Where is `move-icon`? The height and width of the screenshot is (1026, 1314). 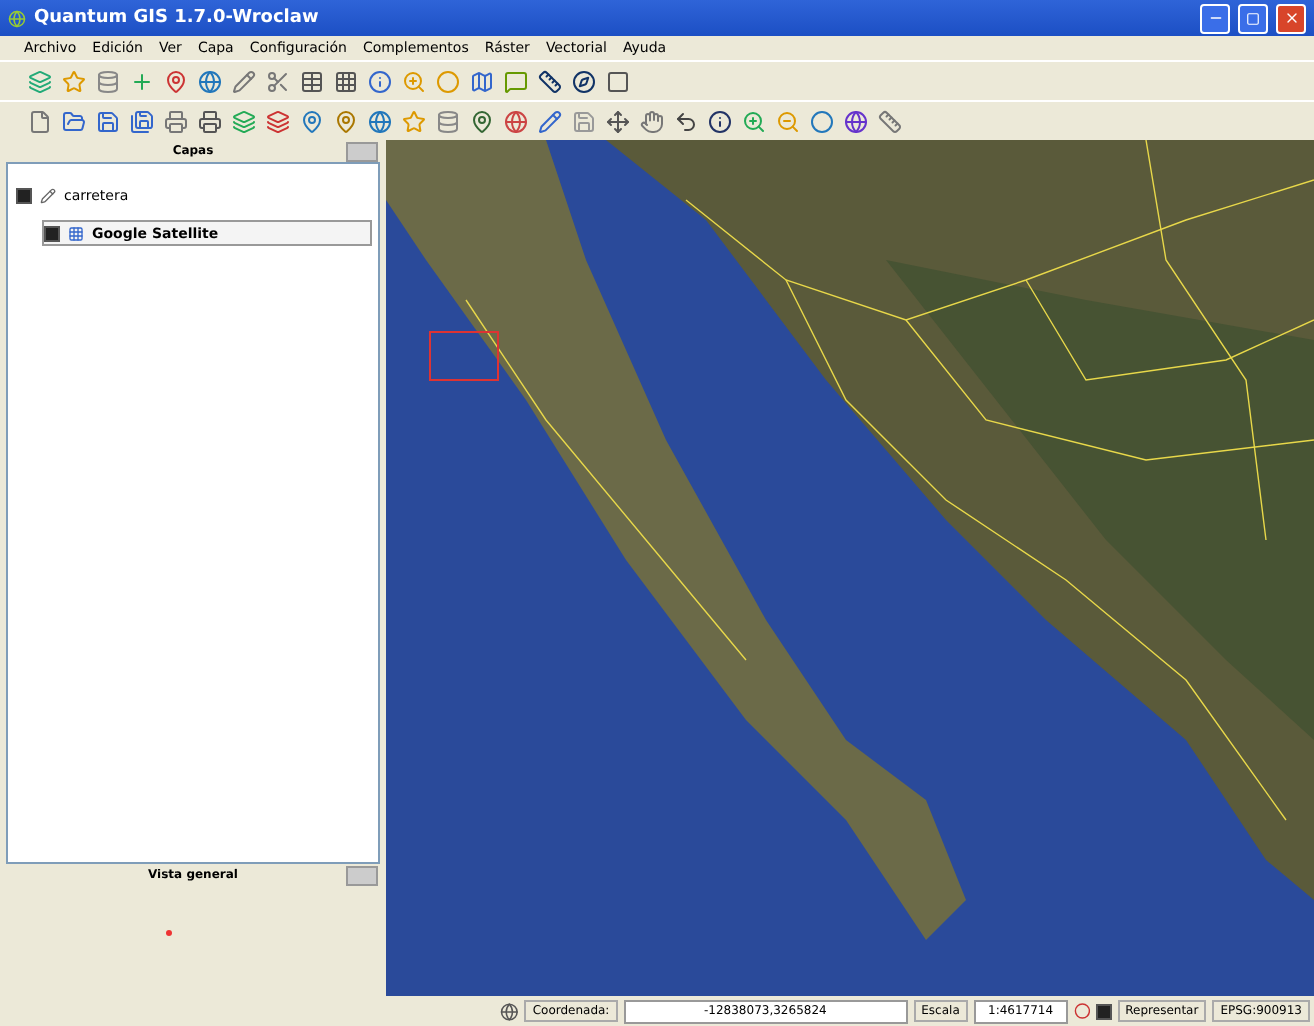 move-icon is located at coordinates (618, 121).